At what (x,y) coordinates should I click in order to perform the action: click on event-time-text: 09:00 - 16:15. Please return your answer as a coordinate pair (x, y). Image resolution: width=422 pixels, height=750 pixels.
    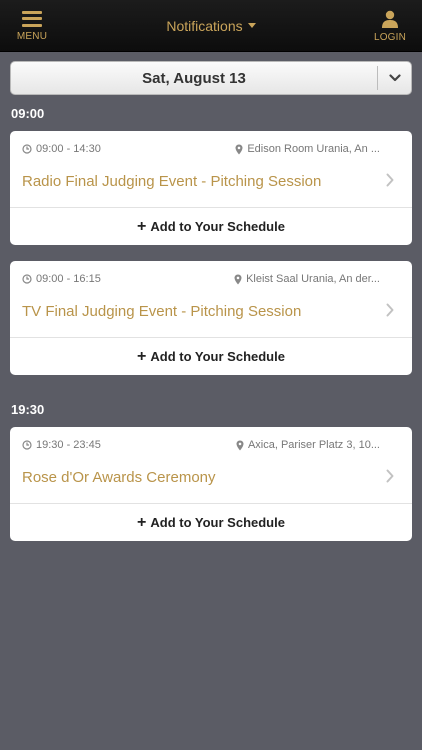
    Looking at the image, I should click on (68, 279).